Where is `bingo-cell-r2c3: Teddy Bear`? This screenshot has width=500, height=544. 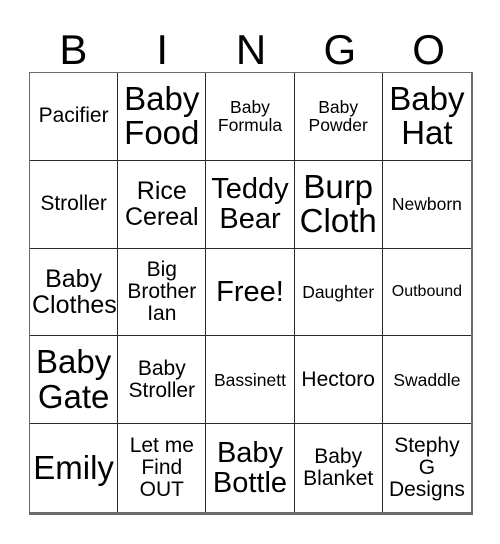
bingo-cell-r2c3: Teddy Bear is located at coordinates (250, 204).